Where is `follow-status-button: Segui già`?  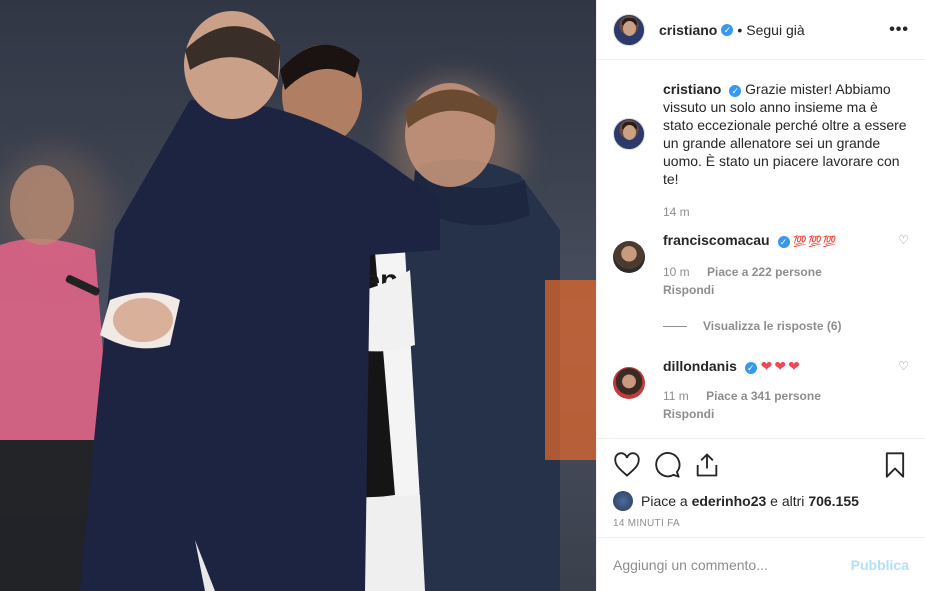 follow-status-button: Segui già is located at coordinates (775, 30).